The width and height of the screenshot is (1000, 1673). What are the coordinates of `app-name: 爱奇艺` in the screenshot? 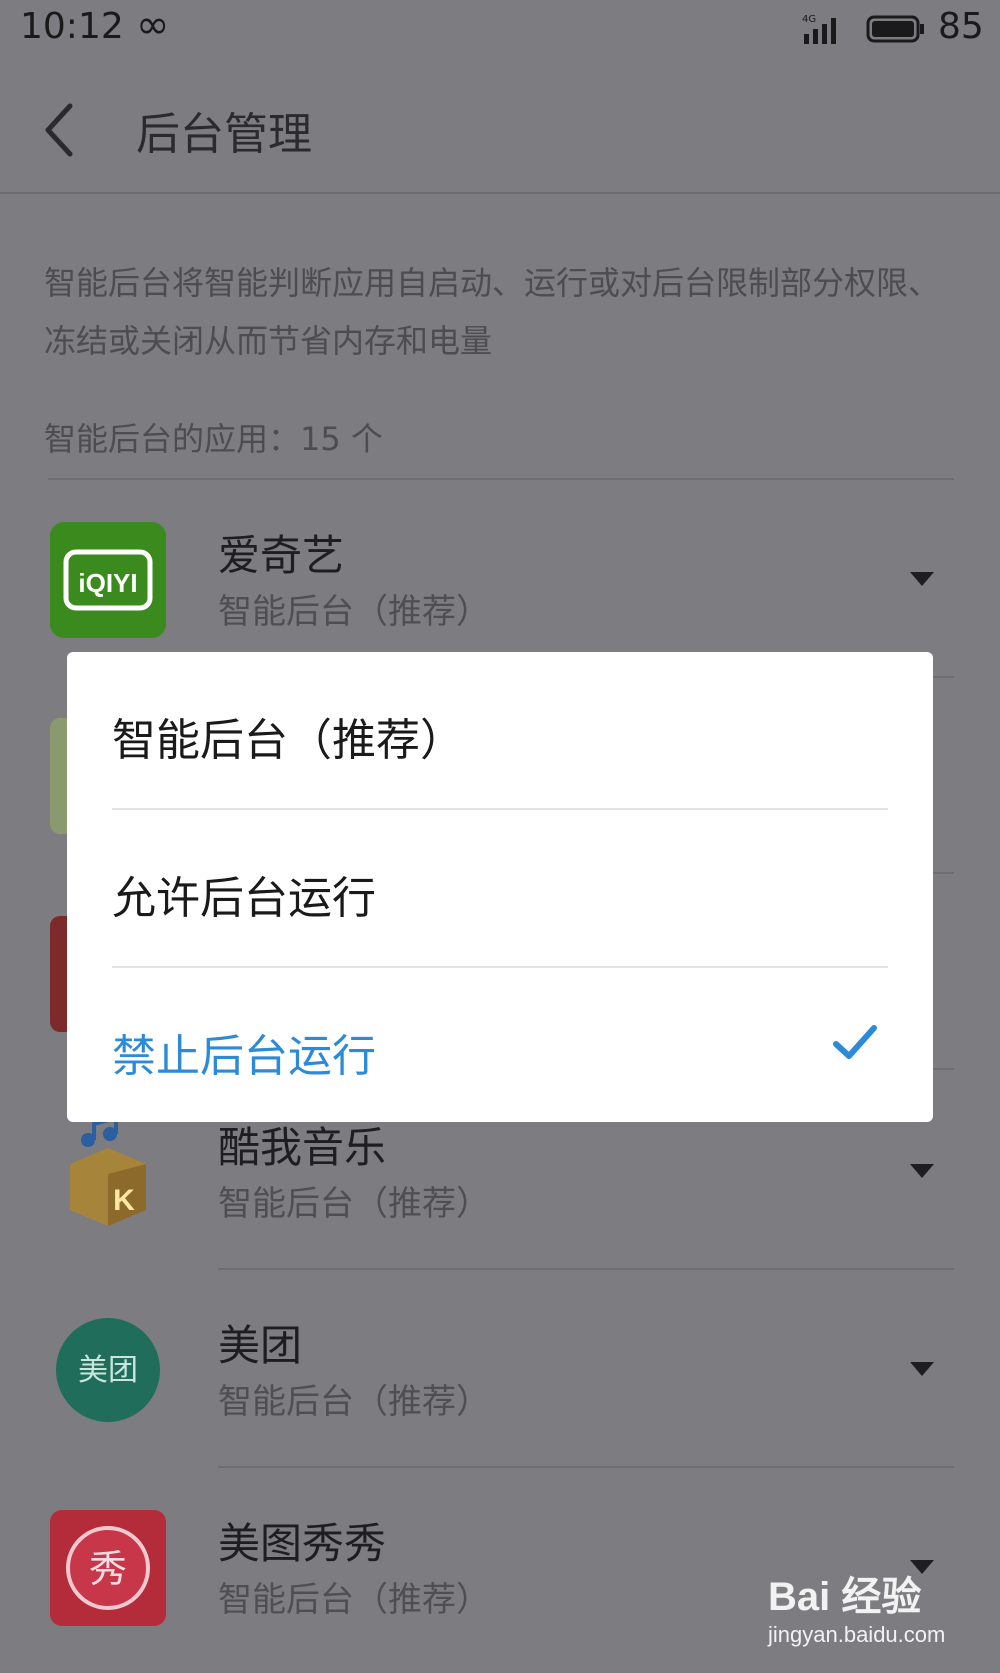 It's located at (281, 555).